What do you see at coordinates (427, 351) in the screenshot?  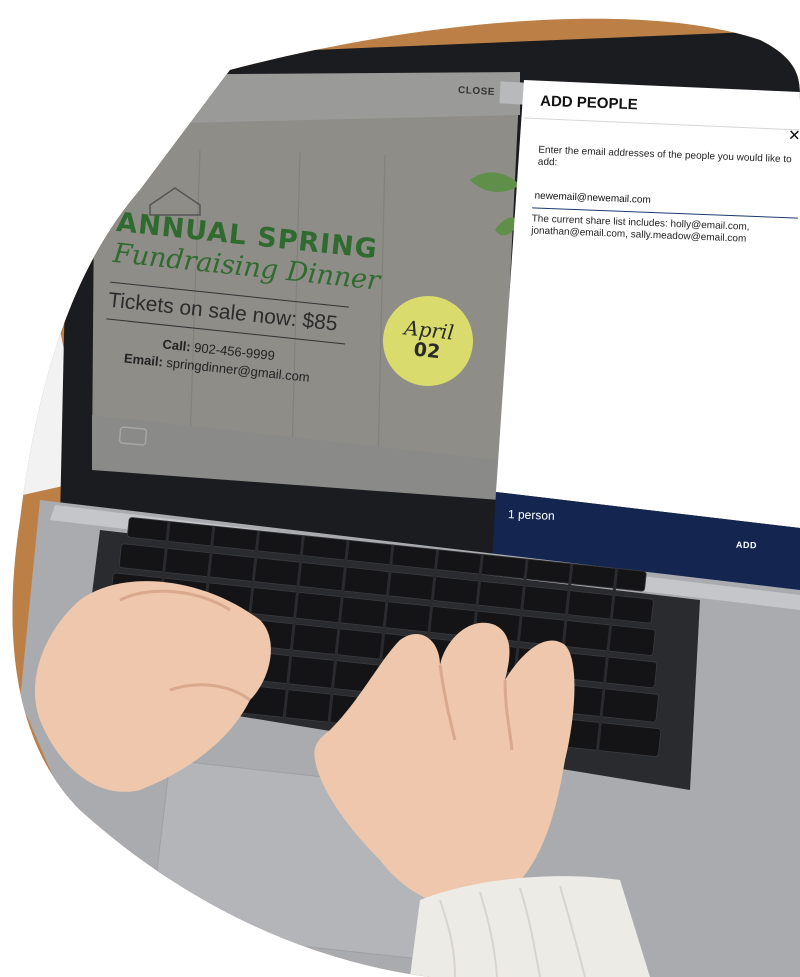 I see `date-day: 02` at bounding box center [427, 351].